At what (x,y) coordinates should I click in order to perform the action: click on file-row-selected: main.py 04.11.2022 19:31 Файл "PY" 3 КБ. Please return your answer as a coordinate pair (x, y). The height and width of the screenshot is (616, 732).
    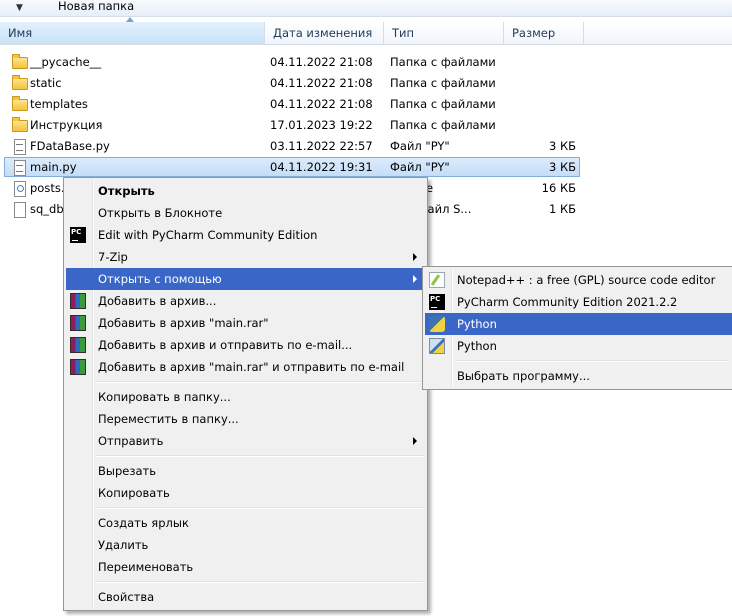
    Looking at the image, I should click on (292, 167).